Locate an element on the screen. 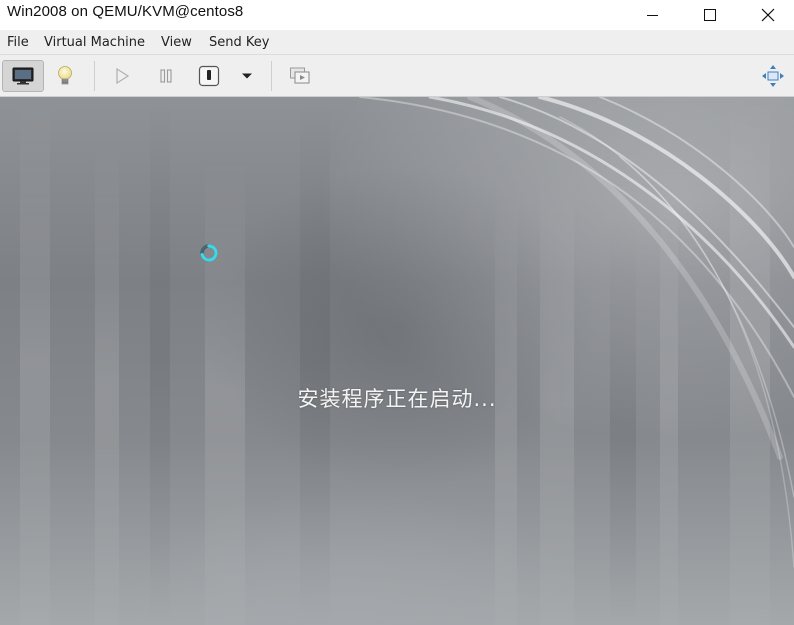  fullscreen-button is located at coordinates (773, 76).